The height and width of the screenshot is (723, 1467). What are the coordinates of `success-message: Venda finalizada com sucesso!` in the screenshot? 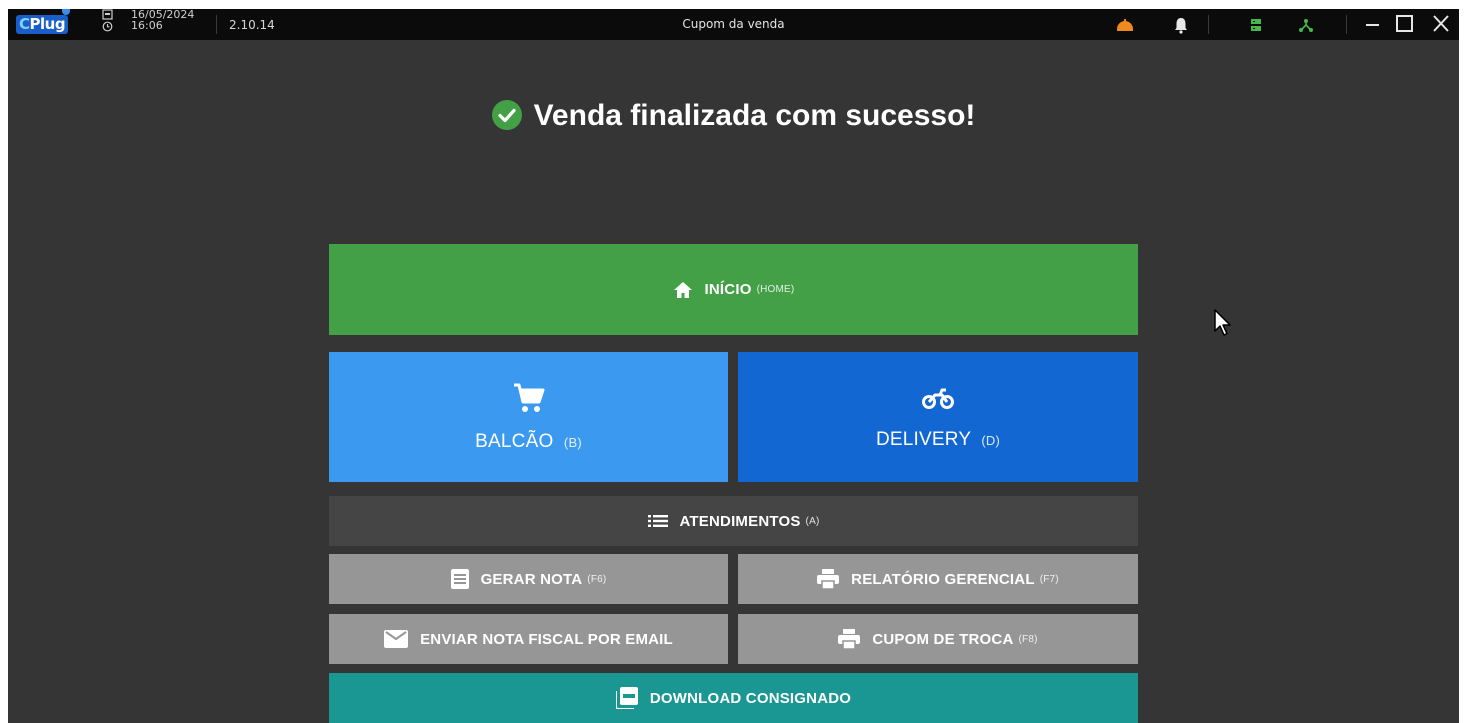 It's located at (733, 118).